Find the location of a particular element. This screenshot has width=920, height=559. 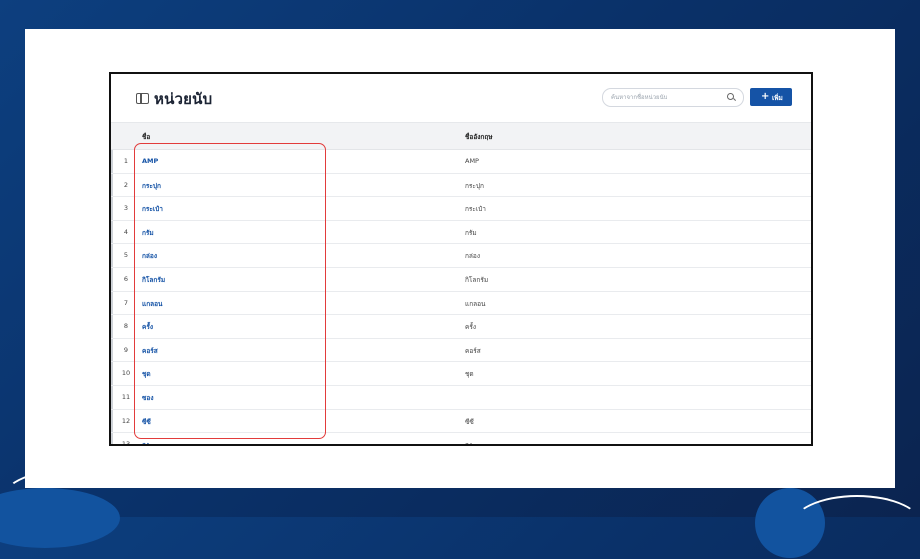

unit-english-name: กิโลกรัม is located at coordinates (477, 279).